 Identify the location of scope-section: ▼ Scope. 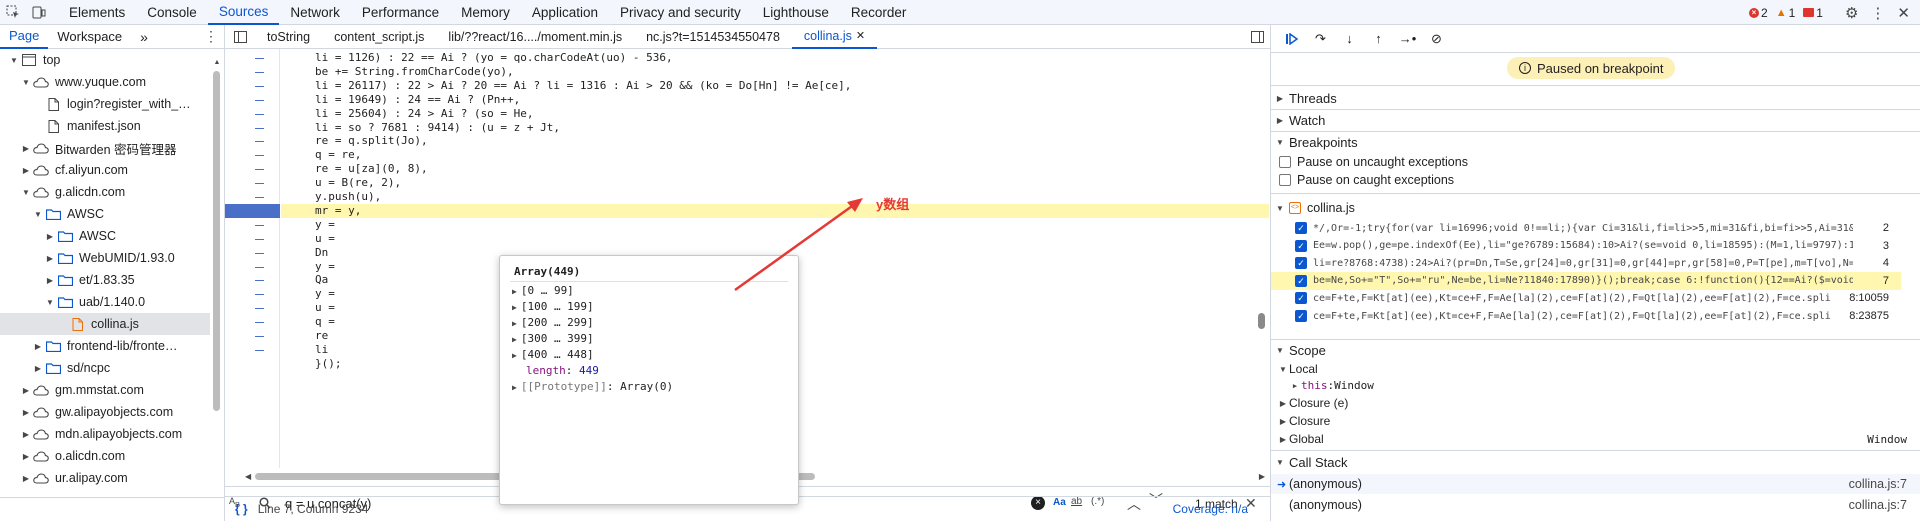
(1595, 350).